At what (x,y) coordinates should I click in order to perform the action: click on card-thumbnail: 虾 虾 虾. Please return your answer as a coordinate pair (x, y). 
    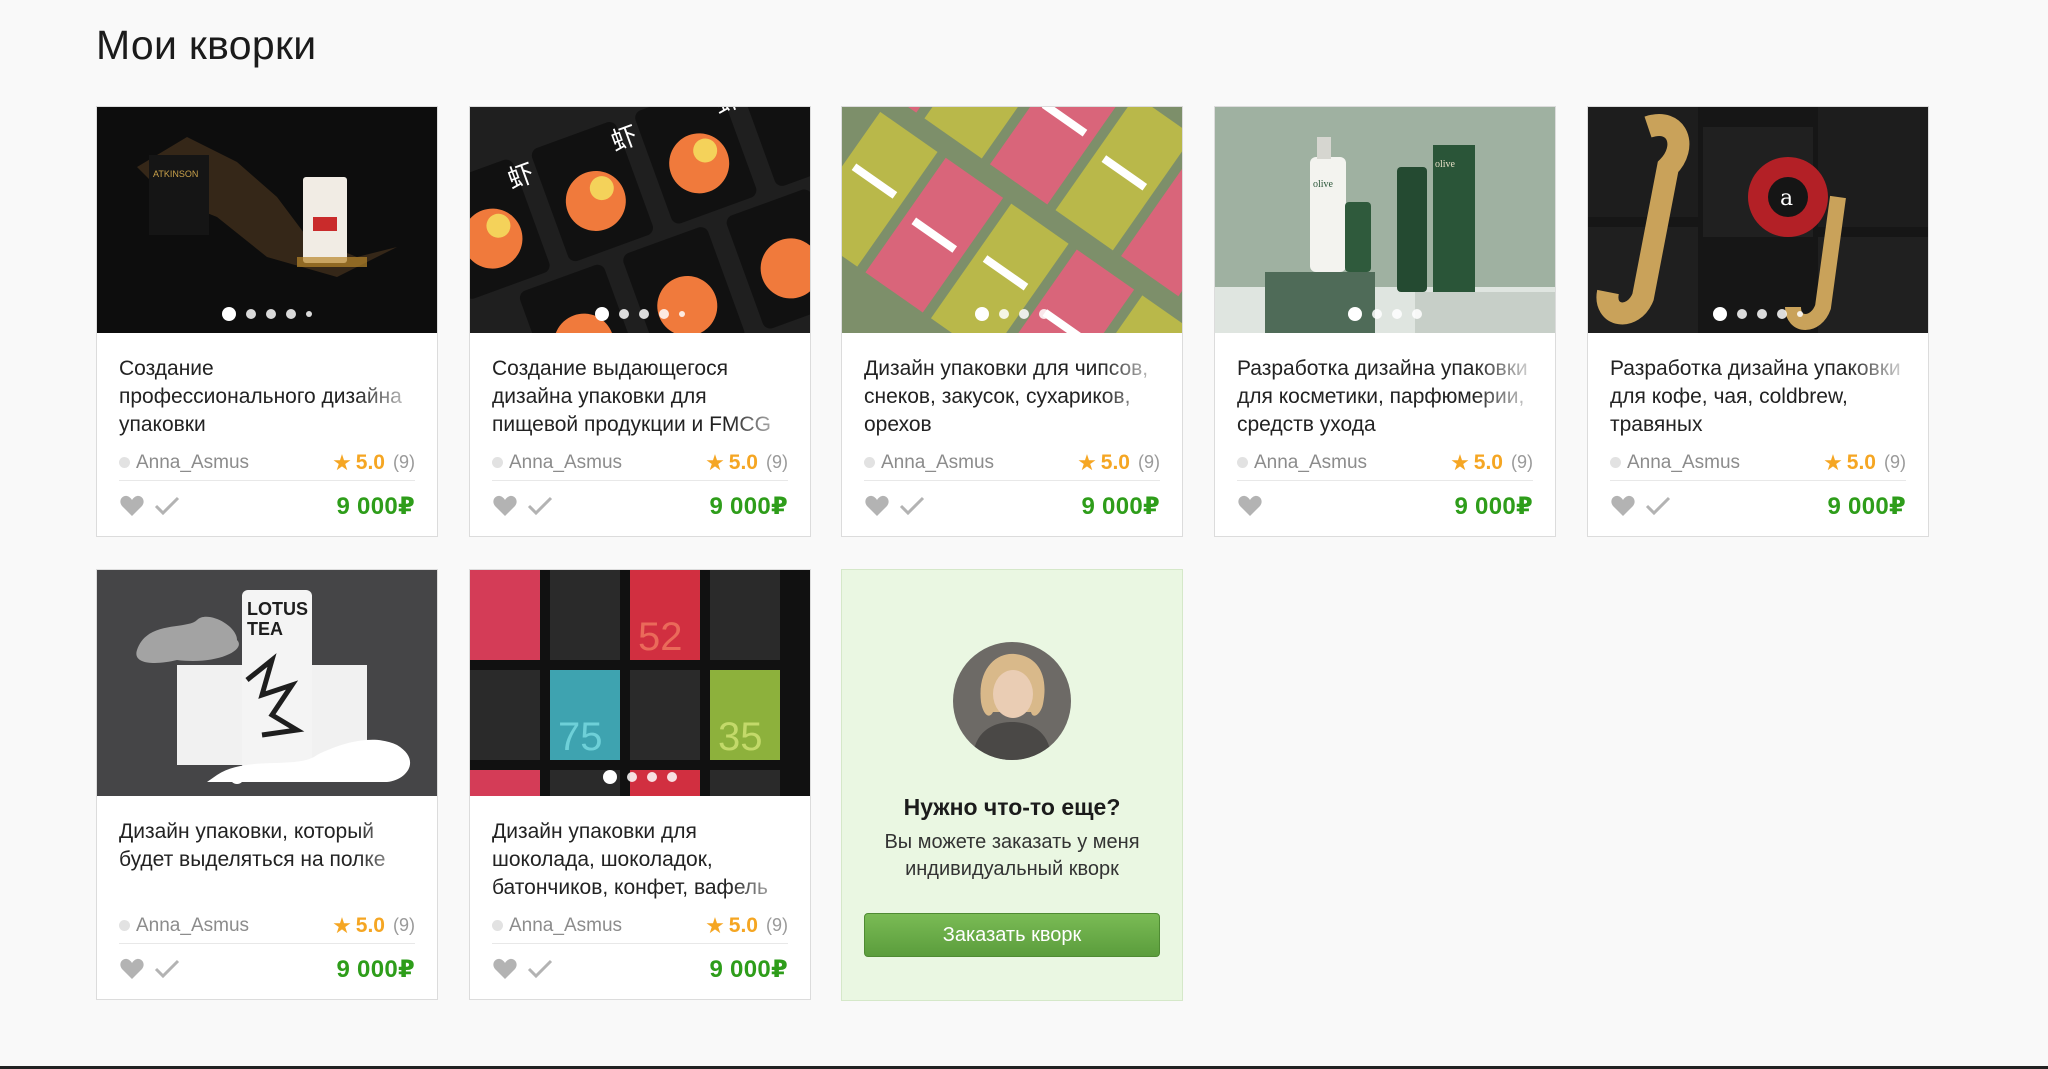
    Looking at the image, I should click on (640, 220).